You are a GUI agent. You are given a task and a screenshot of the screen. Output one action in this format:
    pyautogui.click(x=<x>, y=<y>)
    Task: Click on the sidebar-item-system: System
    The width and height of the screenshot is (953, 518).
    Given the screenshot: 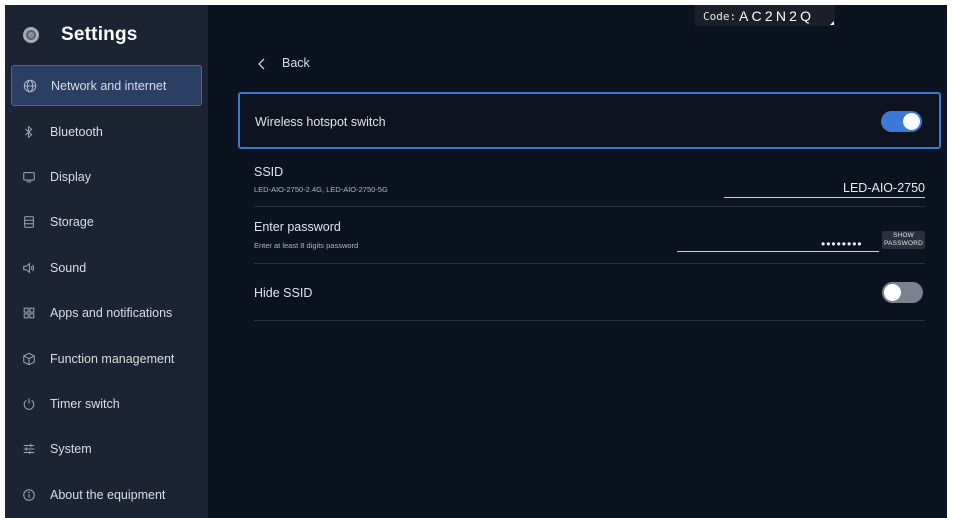 What is the action you would take?
    pyautogui.click(x=106, y=448)
    